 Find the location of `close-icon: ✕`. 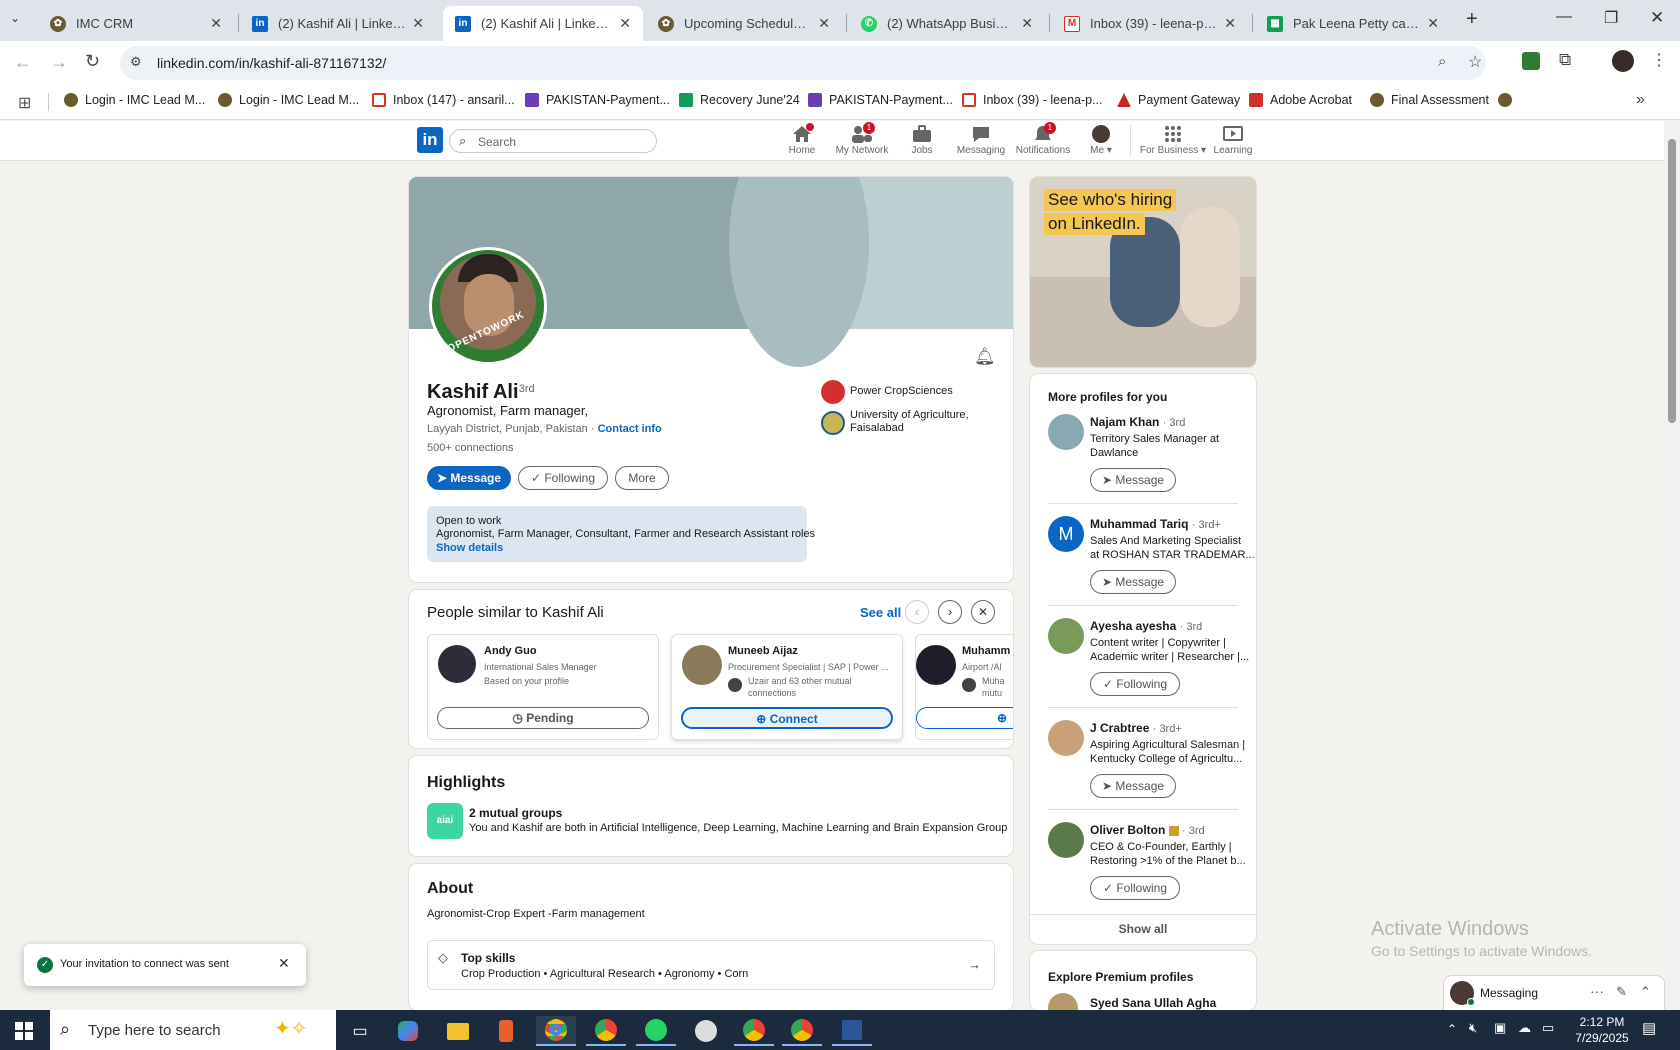

close-icon: ✕ is located at coordinates (284, 963).